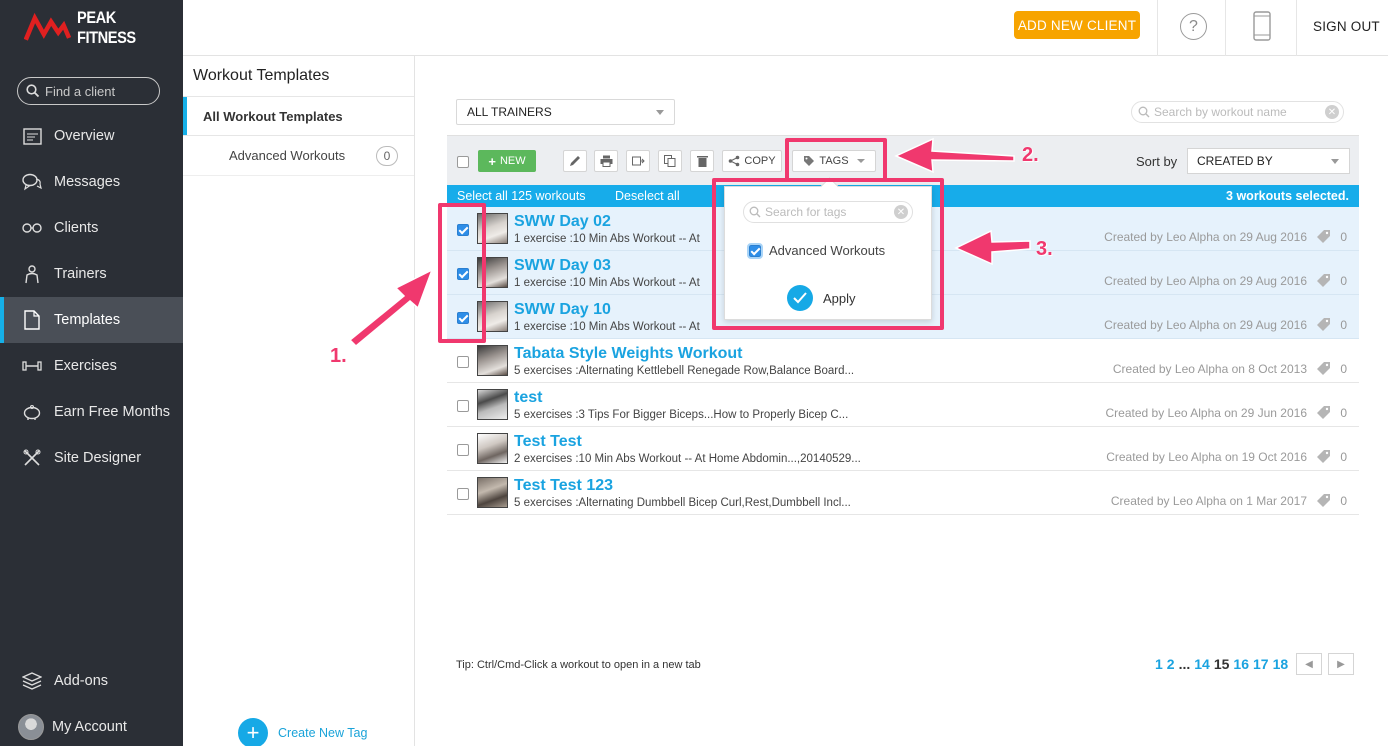  Describe the element at coordinates (548, 442) in the screenshot. I see `workout-title: Test Test` at that location.